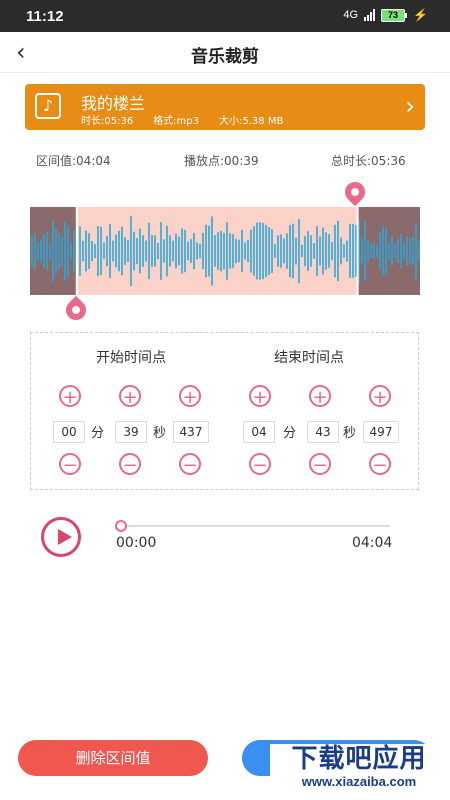  What do you see at coordinates (121, 526) in the screenshot?
I see `playback-progress-knob` at bounding box center [121, 526].